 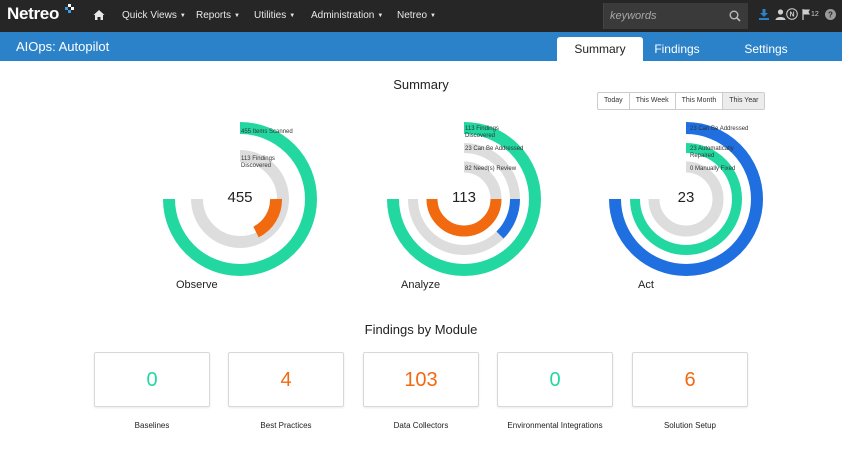 I want to click on analyze-ring-addressable, so click(x=508, y=218).